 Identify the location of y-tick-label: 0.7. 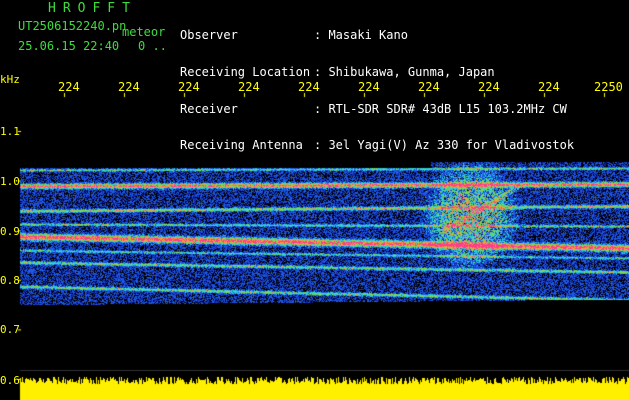
(10, 329).